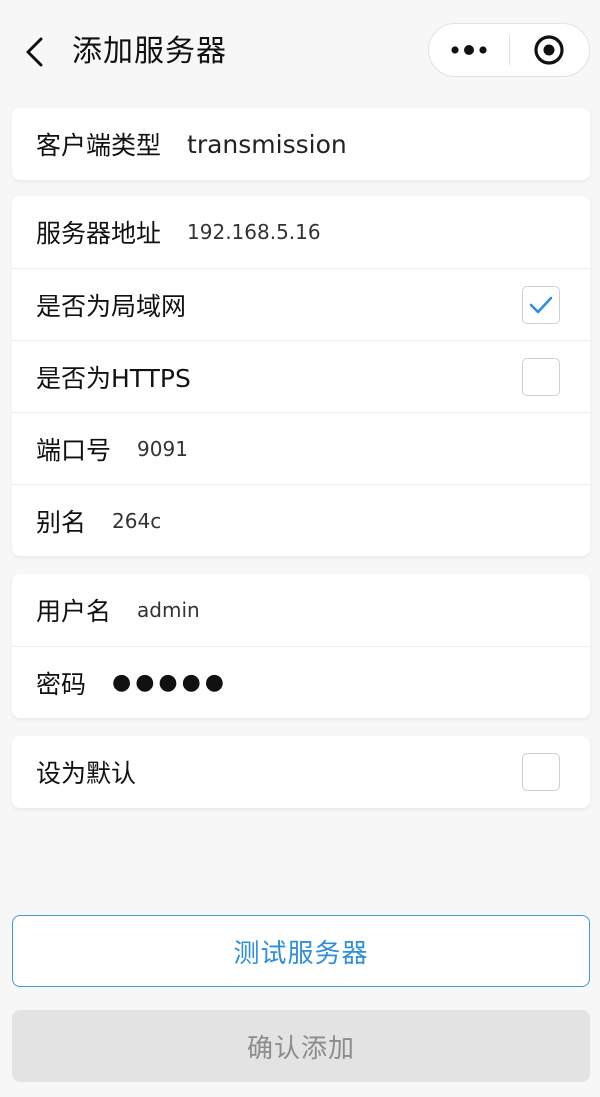  I want to click on mini-program-capsule, so click(509, 50).